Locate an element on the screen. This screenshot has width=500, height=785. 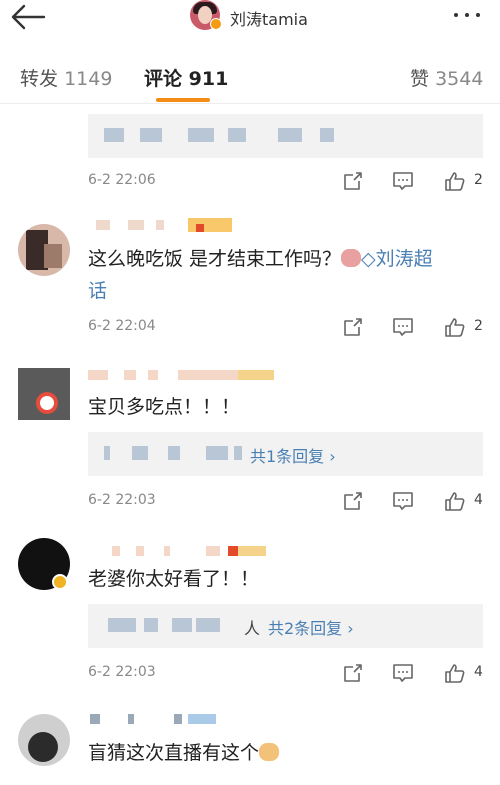
cat-emoji-icon is located at coordinates (269, 752).